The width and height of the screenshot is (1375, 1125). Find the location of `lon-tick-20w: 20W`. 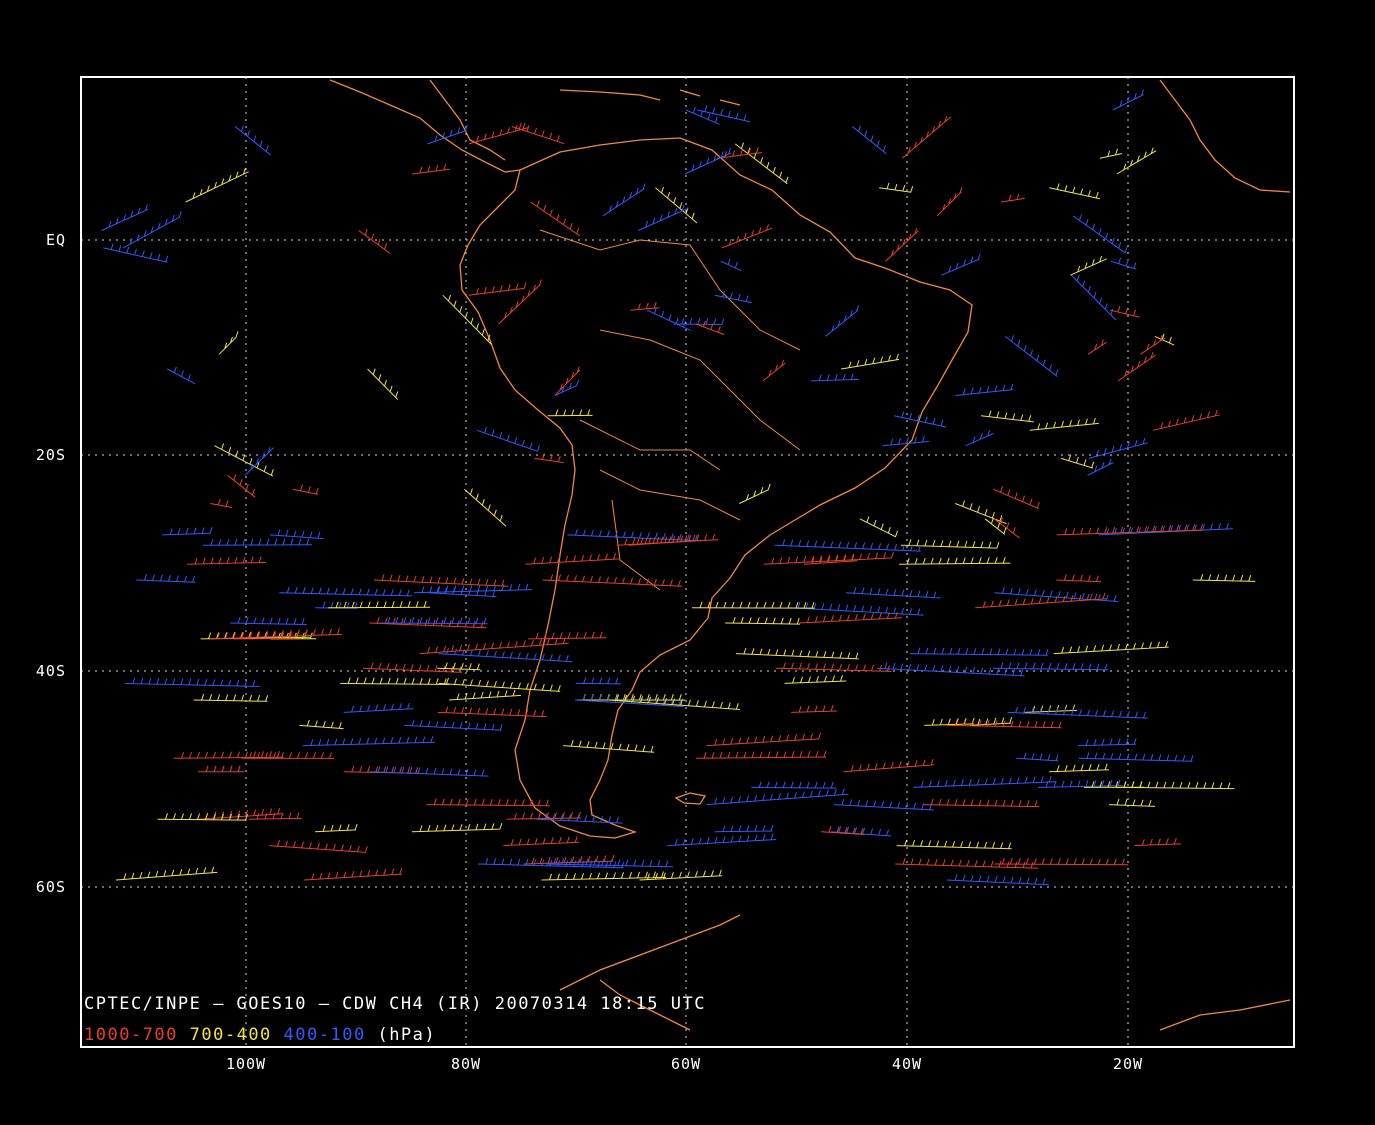

lon-tick-20w: 20W is located at coordinates (1128, 1064).